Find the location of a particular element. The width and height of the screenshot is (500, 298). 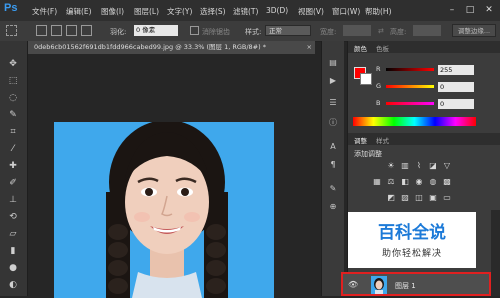

watermark-title: 百科全说 is located at coordinates (412, 233).